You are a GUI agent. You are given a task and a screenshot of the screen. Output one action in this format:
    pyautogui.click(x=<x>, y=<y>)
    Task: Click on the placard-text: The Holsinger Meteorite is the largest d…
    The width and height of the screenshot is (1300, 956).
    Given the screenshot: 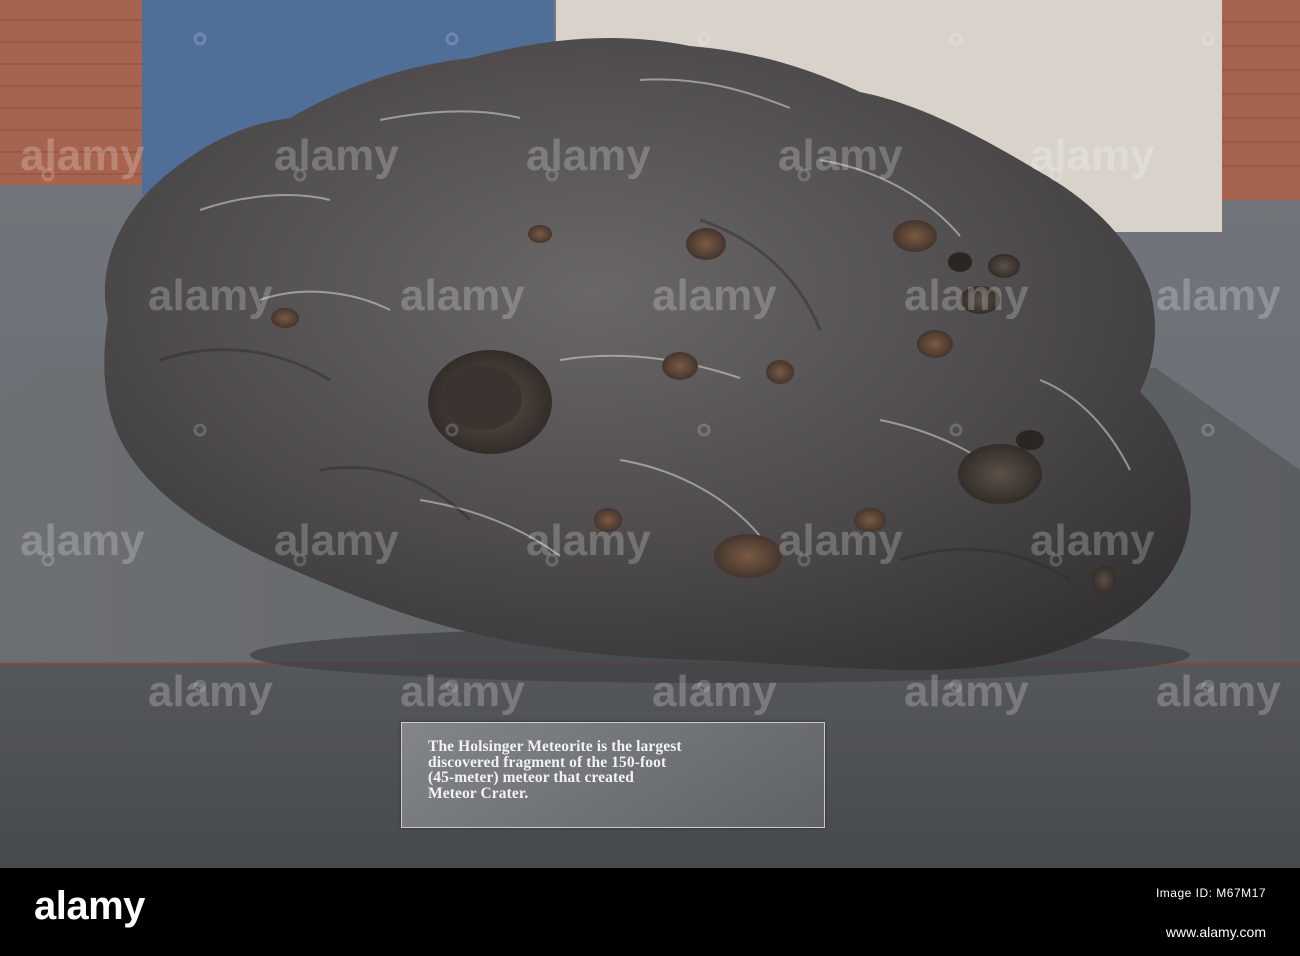 What is the action you would take?
    pyautogui.click(x=614, y=770)
    